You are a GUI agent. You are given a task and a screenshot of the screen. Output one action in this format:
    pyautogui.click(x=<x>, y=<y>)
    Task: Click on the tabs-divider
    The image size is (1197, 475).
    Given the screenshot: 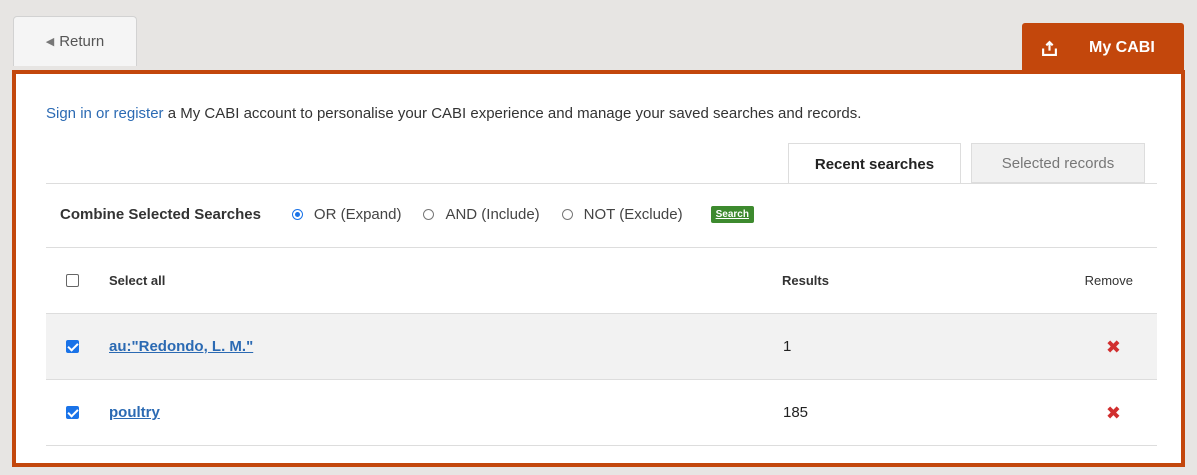 What is the action you would take?
    pyautogui.click(x=601, y=183)
    